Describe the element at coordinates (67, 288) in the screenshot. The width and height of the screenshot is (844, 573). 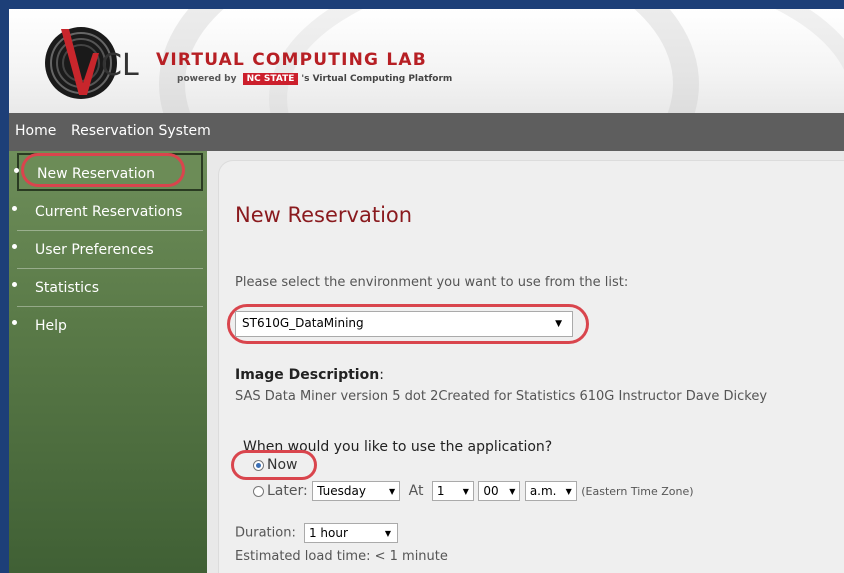
I see `sidebar-item-label: Statistics` at that location.